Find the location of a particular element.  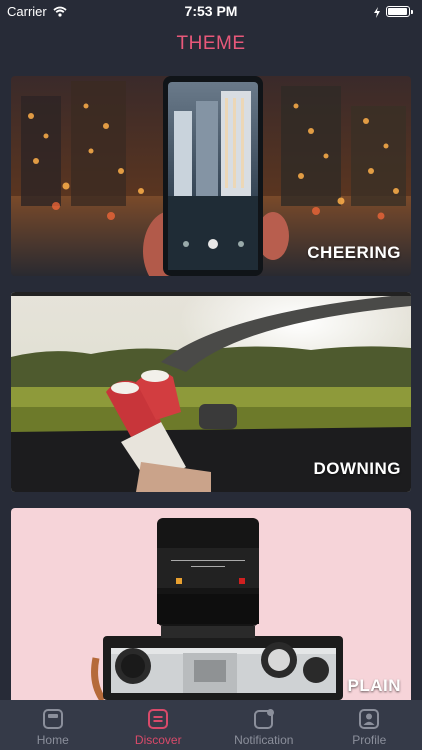

tab-label: Profile is located at coordinates (369, 740).